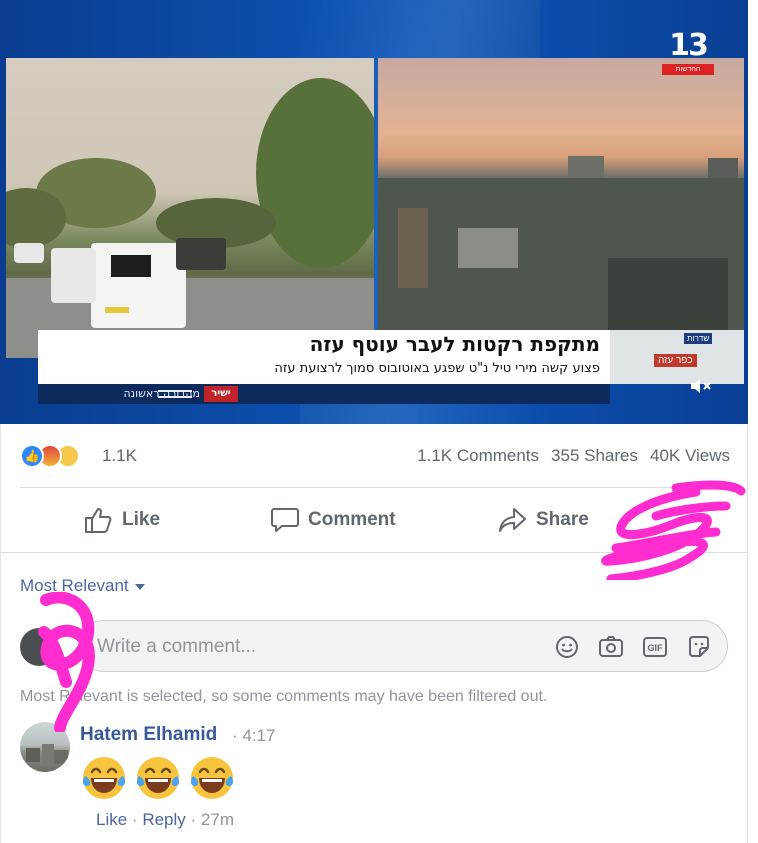 This screenshot has width=758, height=843. I want to click on reaction-count: 1.1K, so click(119, 456).